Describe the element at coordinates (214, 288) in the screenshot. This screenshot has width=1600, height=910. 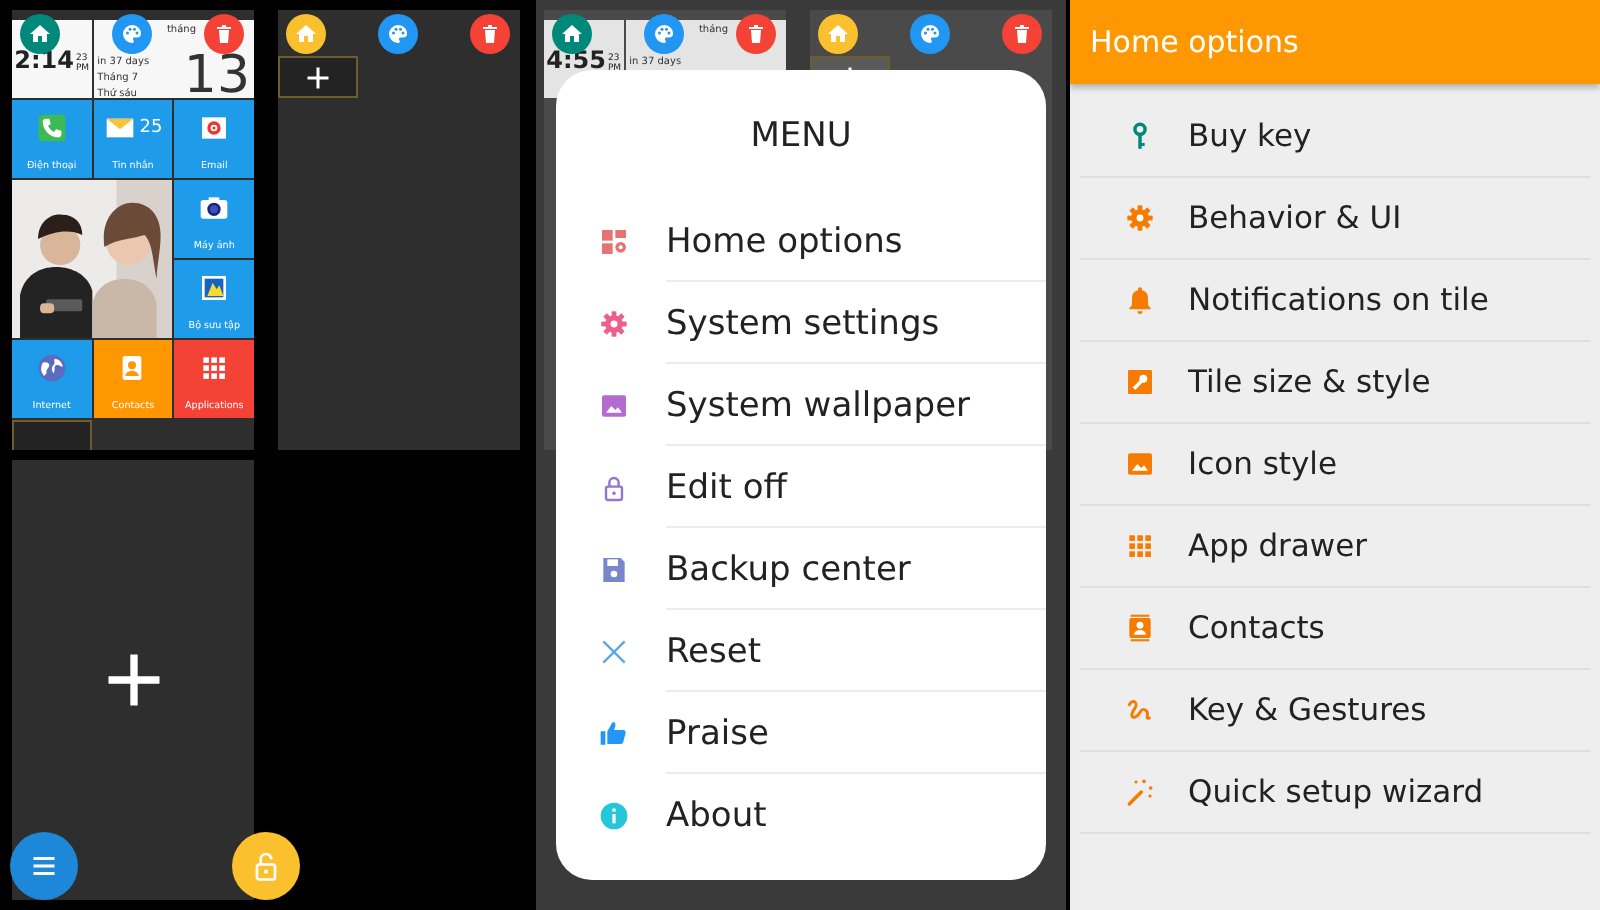
I see `landscape-icon` at that location.